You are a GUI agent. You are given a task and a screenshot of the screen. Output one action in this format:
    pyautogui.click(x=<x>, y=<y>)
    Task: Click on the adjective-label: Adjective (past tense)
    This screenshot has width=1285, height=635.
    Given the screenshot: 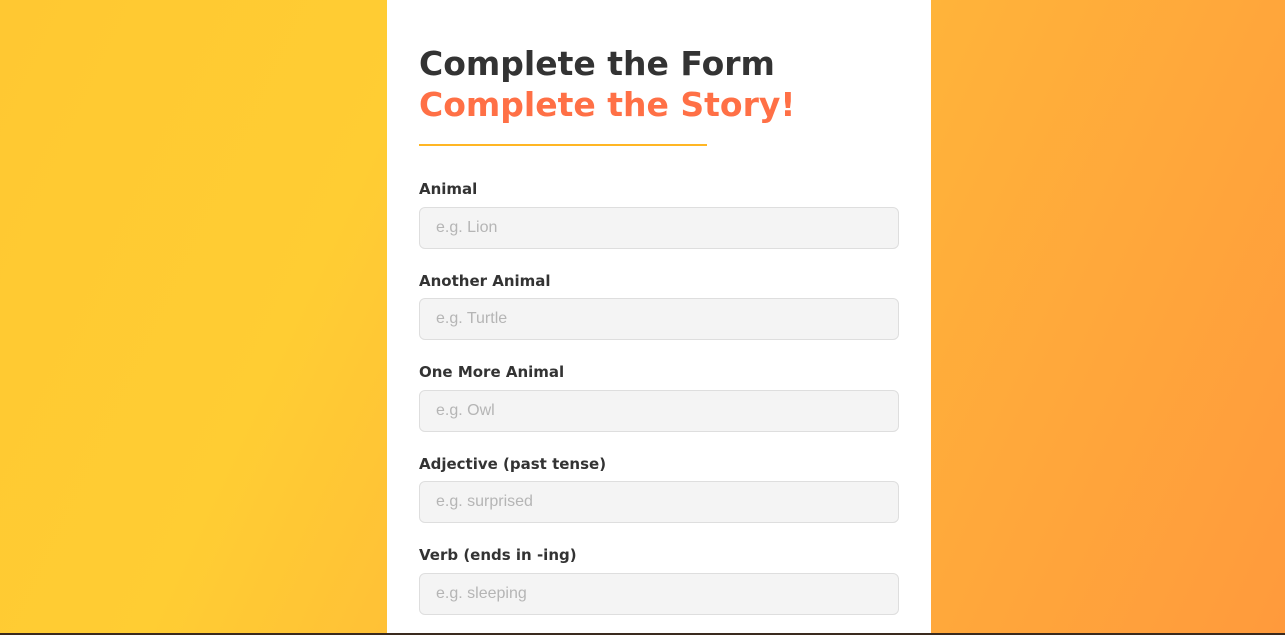 What is the action you would take?
    pyautogui.click(x=513, y=464)
    